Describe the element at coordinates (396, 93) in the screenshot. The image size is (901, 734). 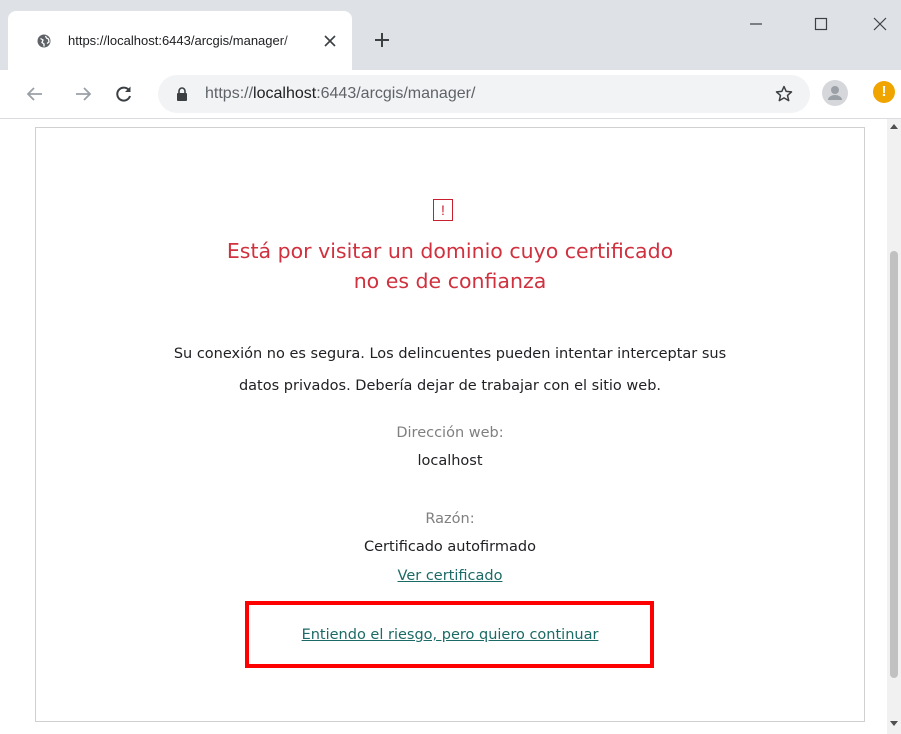
I see `url-path: :6443/arcgis/manager/` at that location.